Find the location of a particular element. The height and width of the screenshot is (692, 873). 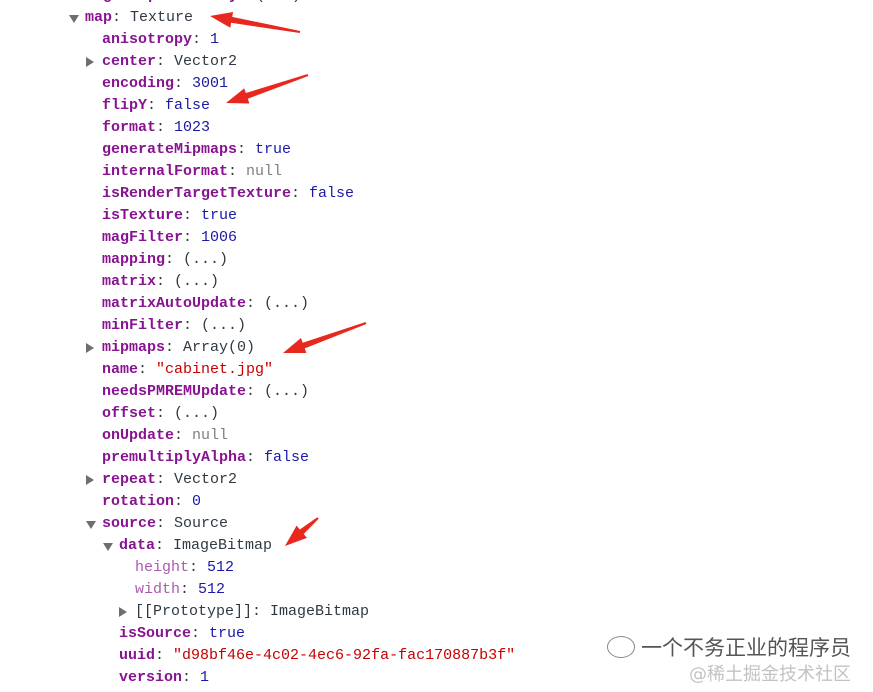

key-text: source is located at coordinates (129, 523).